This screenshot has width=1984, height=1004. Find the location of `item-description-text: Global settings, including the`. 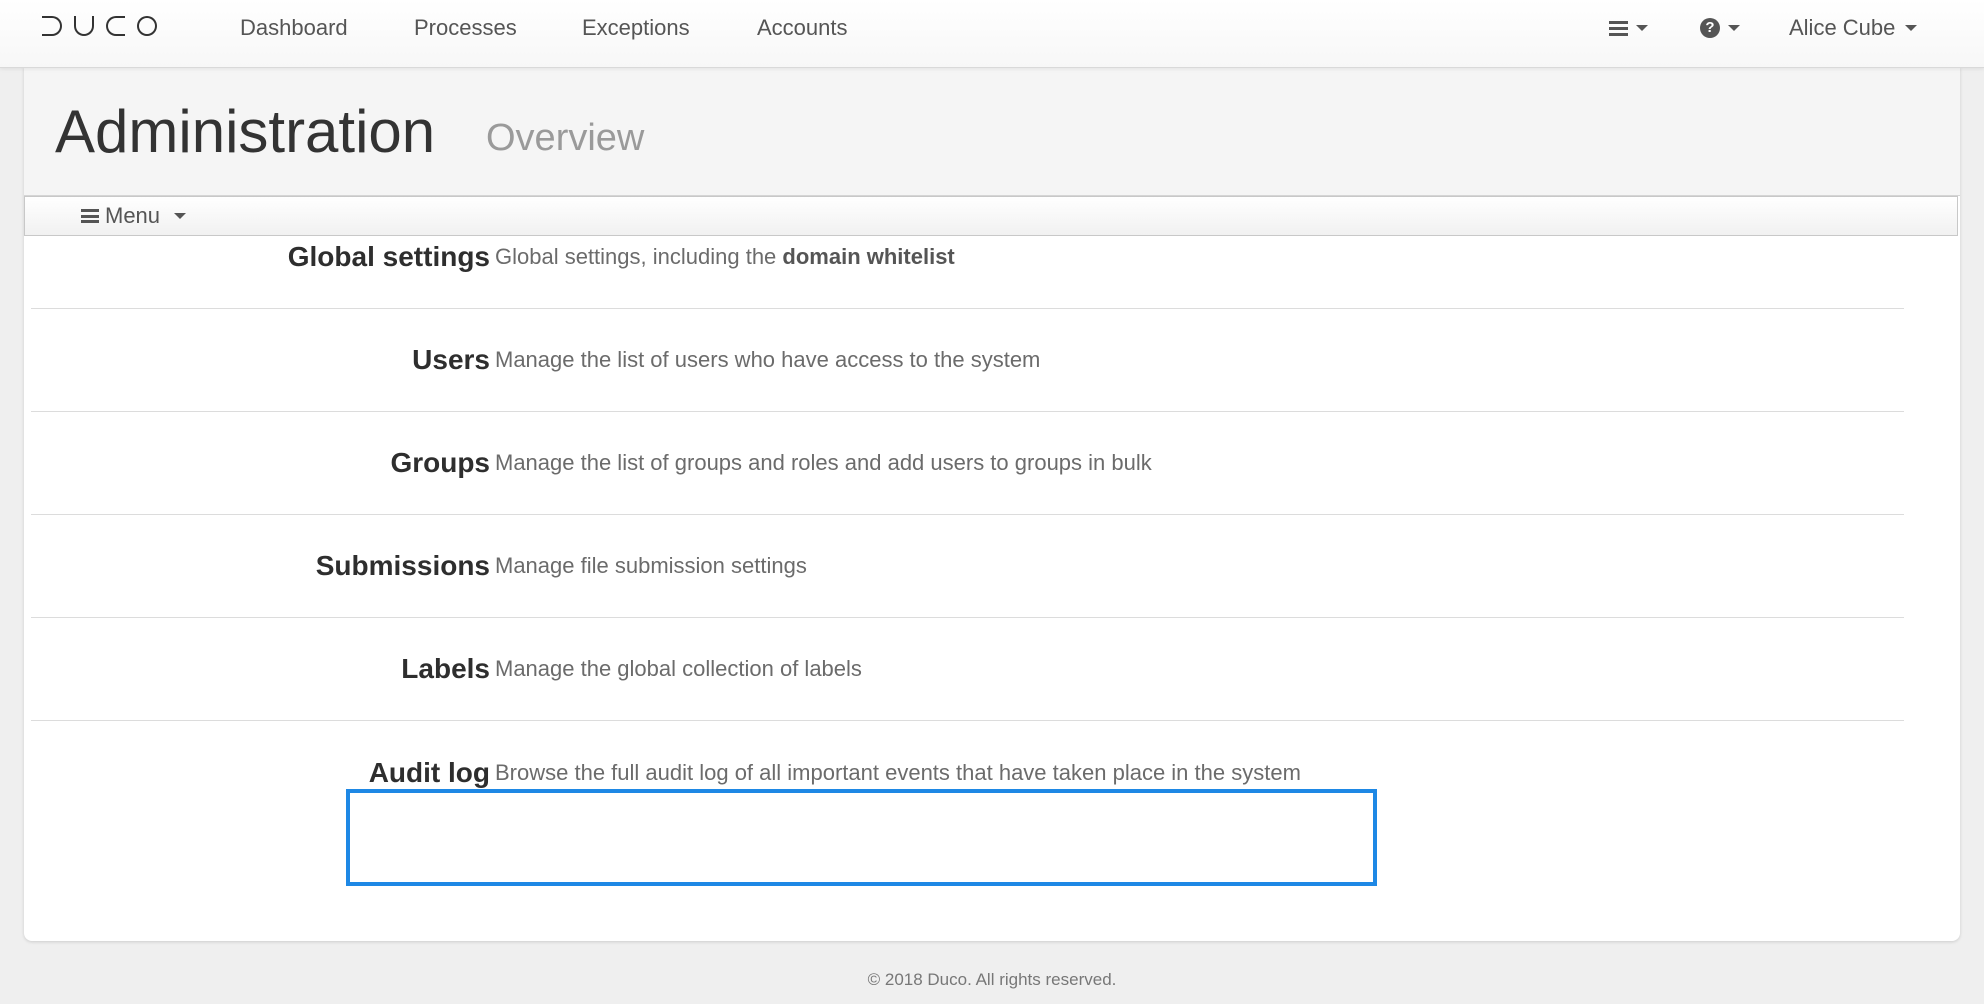

item-description-text: Global settings, including the is located at coordinates (639, 256).